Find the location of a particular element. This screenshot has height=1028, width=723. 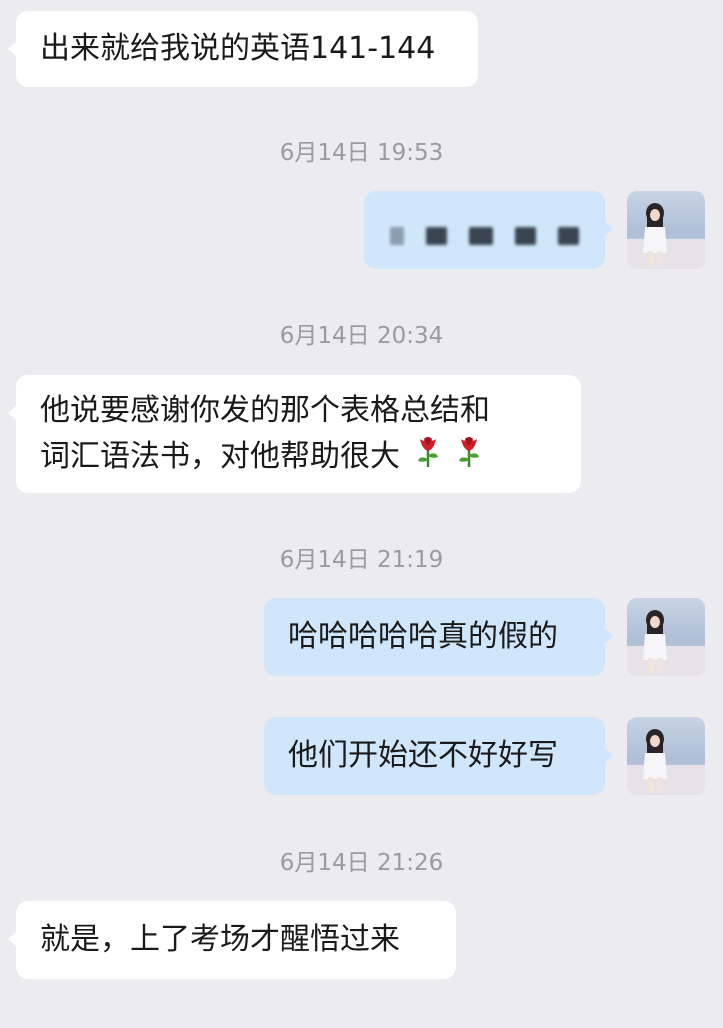

redacted-content is located at coordinates (484, 233).